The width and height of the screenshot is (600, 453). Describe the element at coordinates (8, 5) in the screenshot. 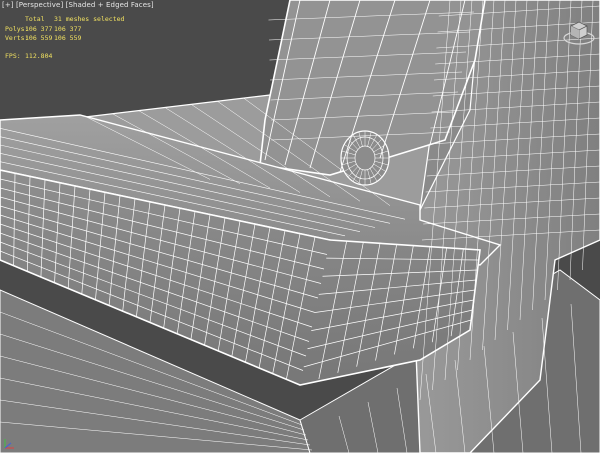

I see `viewport-menu-plus: [+]` at that location.